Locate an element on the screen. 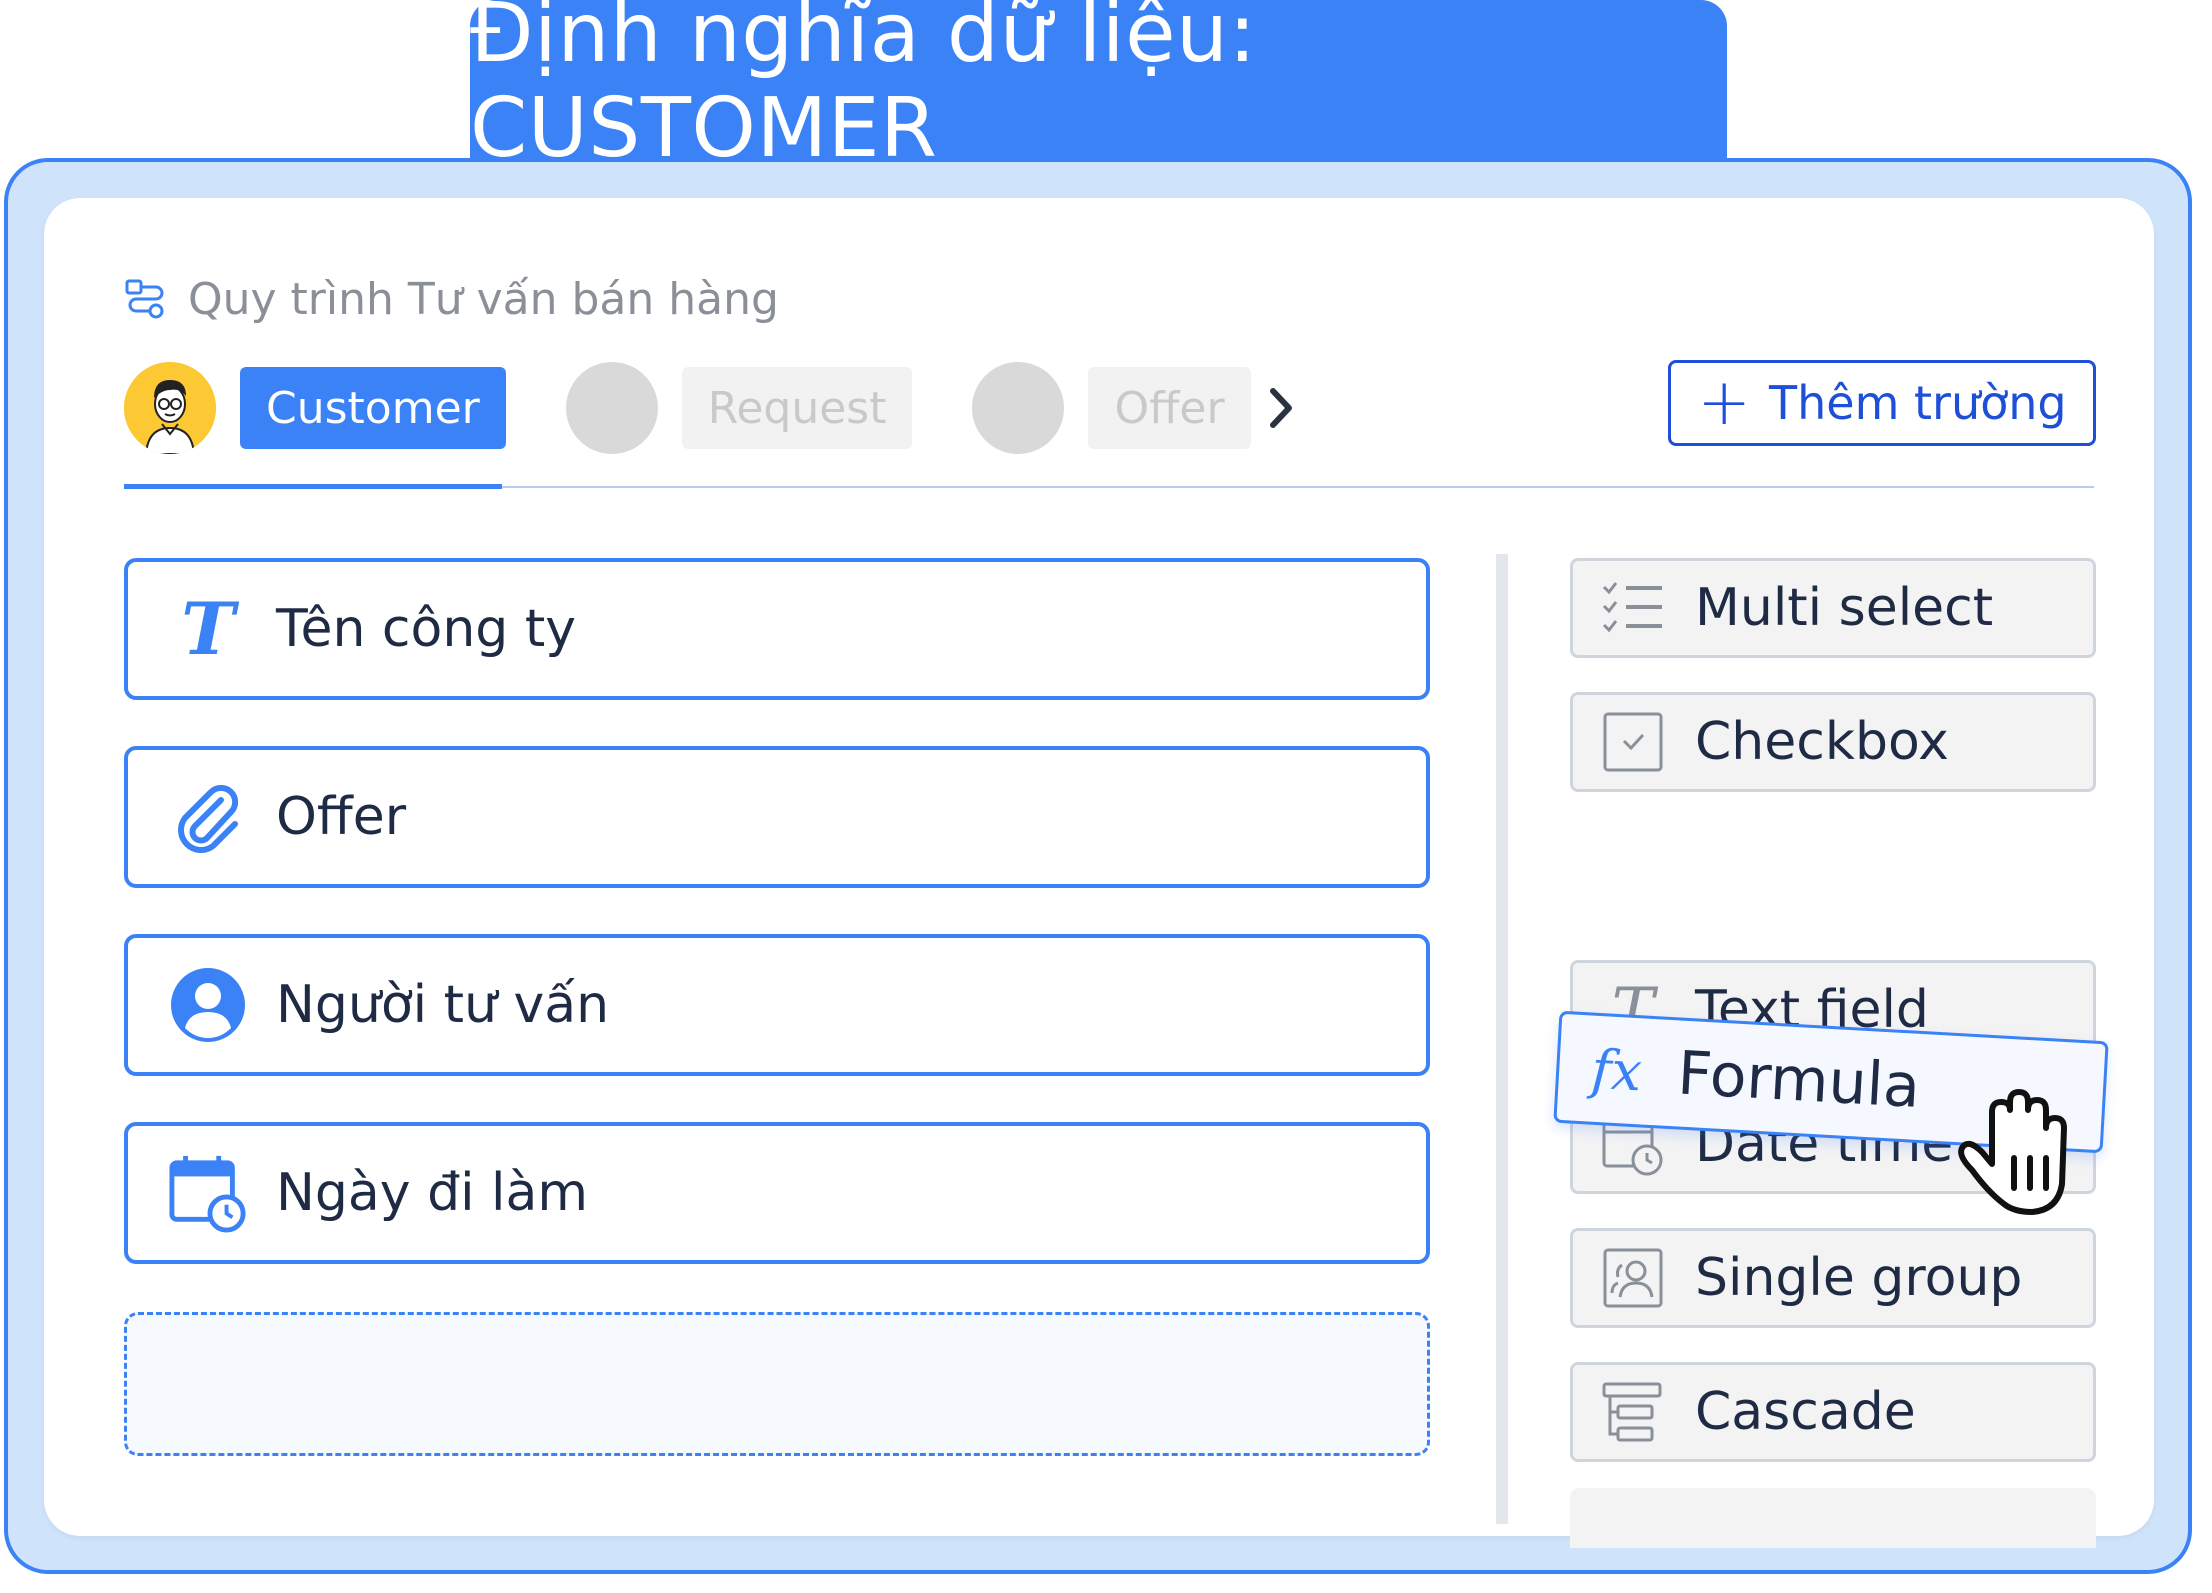 This screenshot has height=1593, width=2212. field-item: Người tư vấn is located at coordinates (777, 1005).